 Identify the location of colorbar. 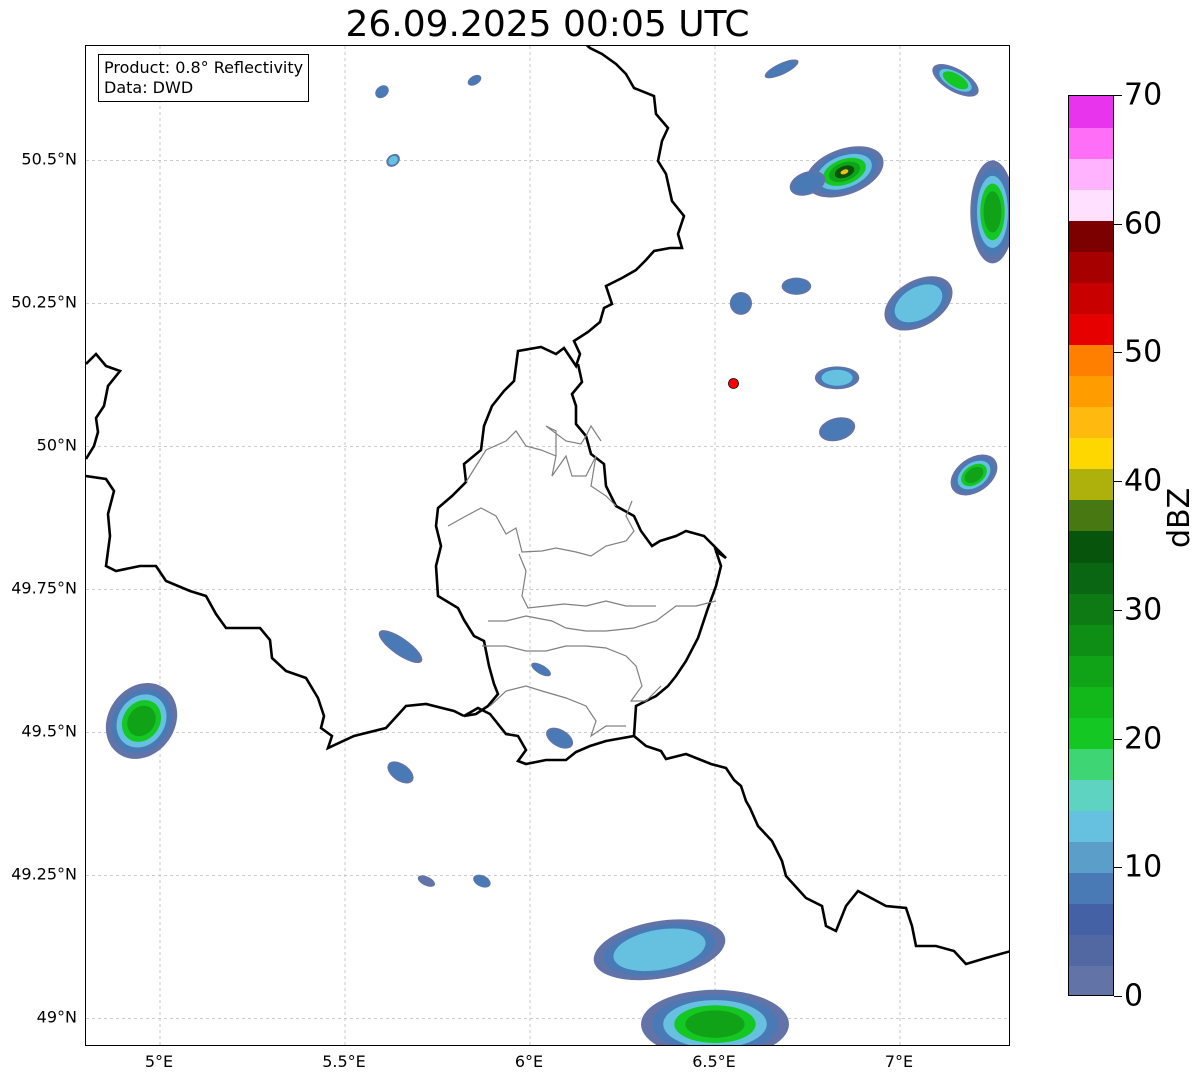
(1091, 545).